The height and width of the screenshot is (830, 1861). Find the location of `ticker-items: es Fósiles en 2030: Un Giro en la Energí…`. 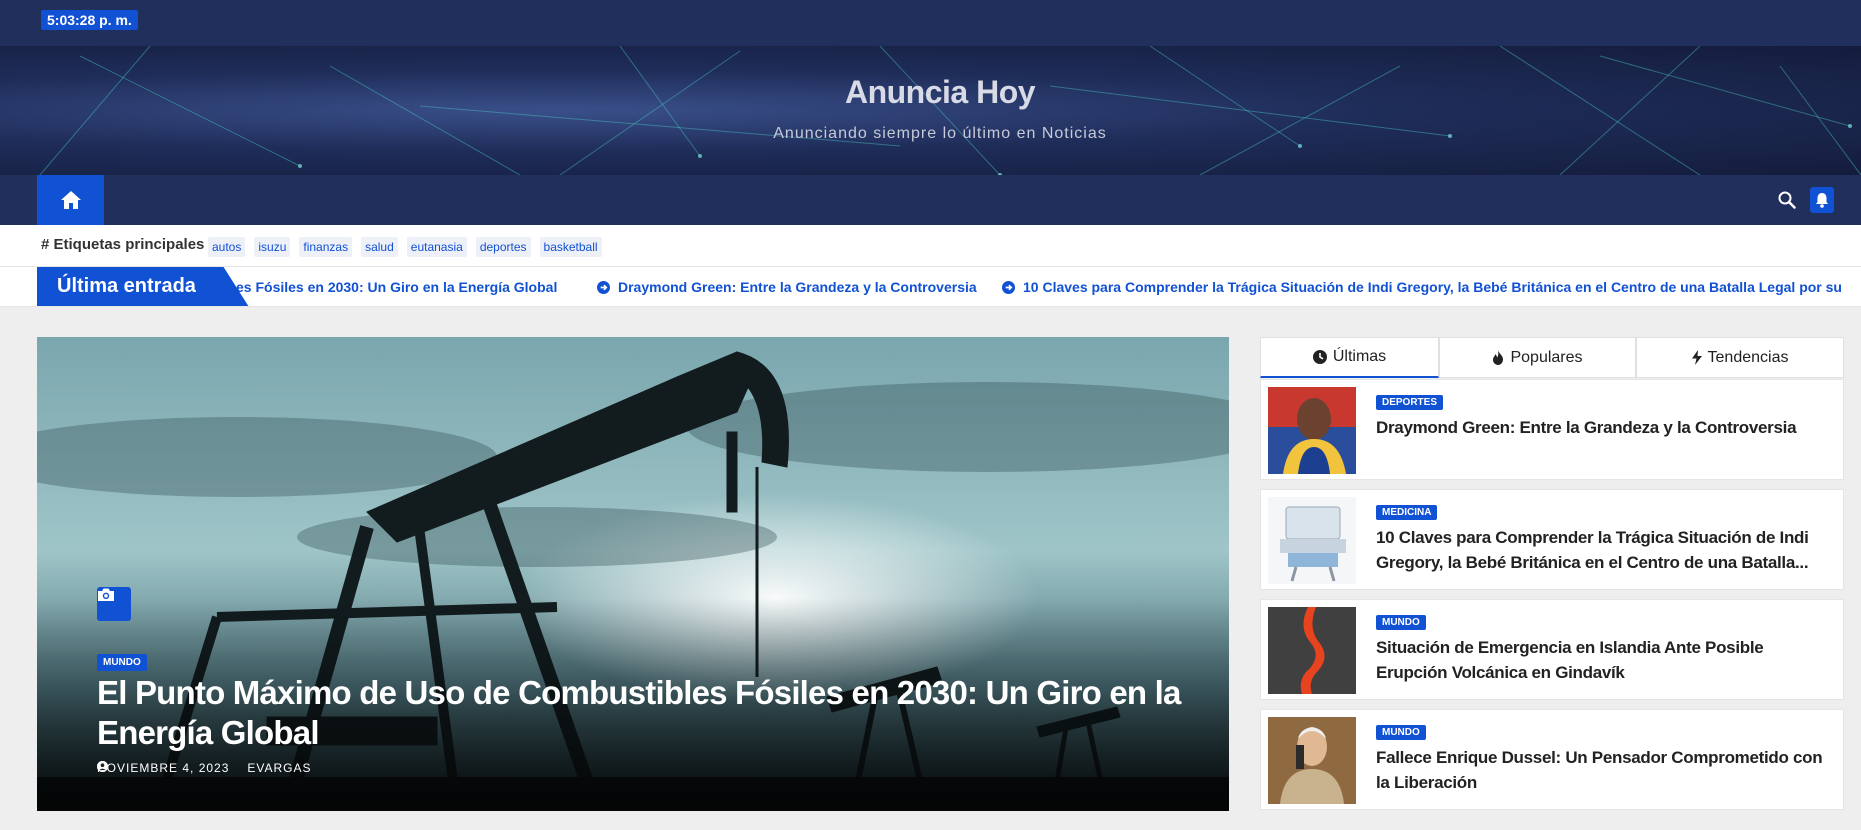

ticker-items: es Fósiles en 2030: Un Giro en la Energí… is located at coordinates (930, 286).